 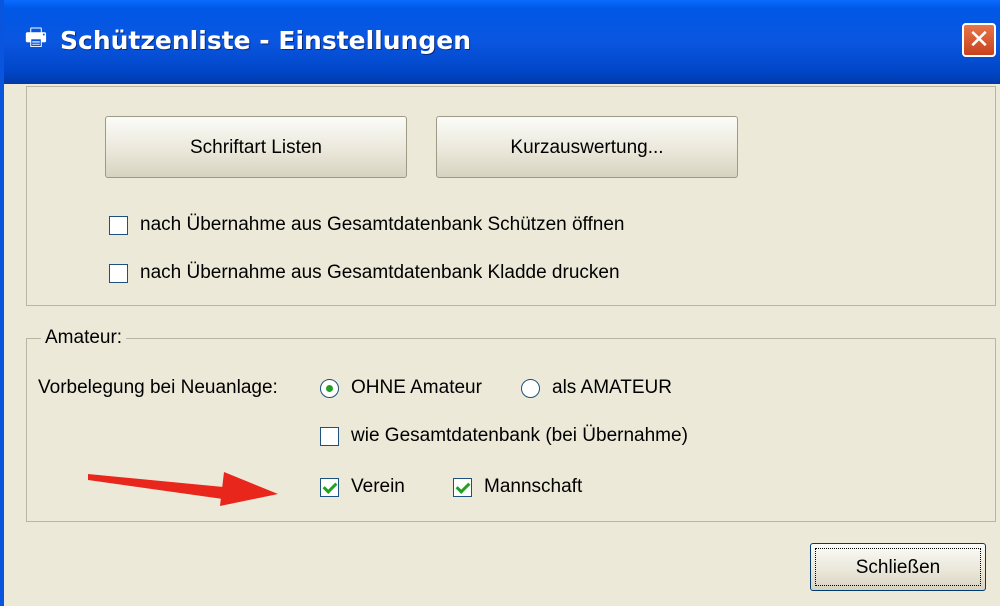 I want to click on radio-without-amateur-label: OHNE Amateur, so click(x=416, y=387).